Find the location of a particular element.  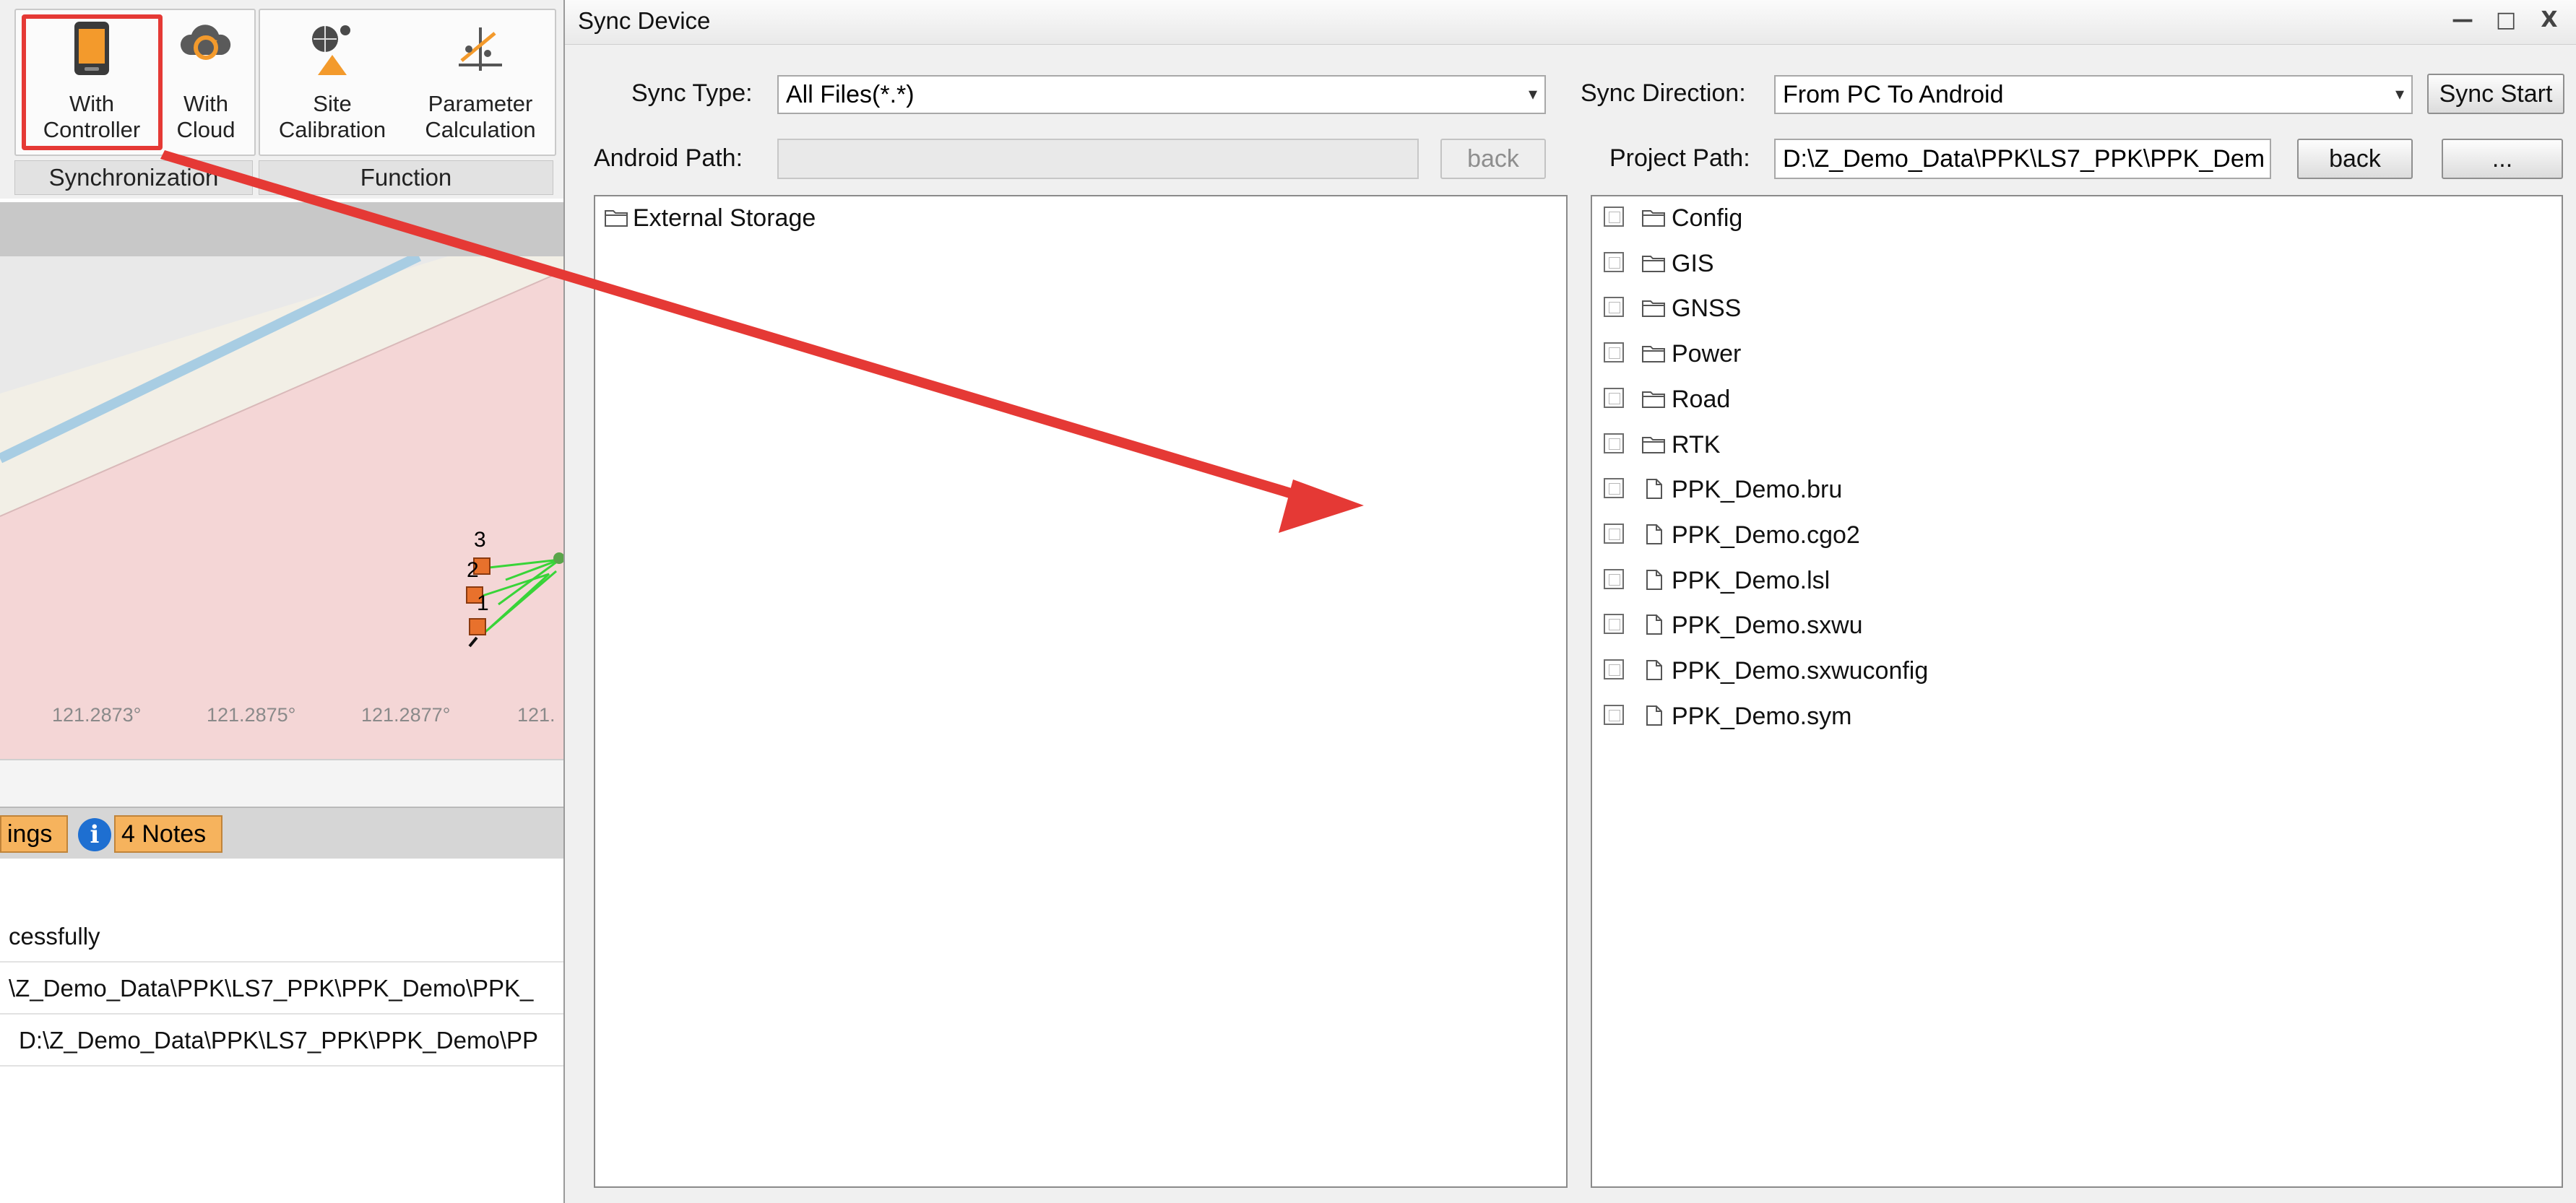

map-tick-label: 121.2873° is located at coordinates (97, 715).